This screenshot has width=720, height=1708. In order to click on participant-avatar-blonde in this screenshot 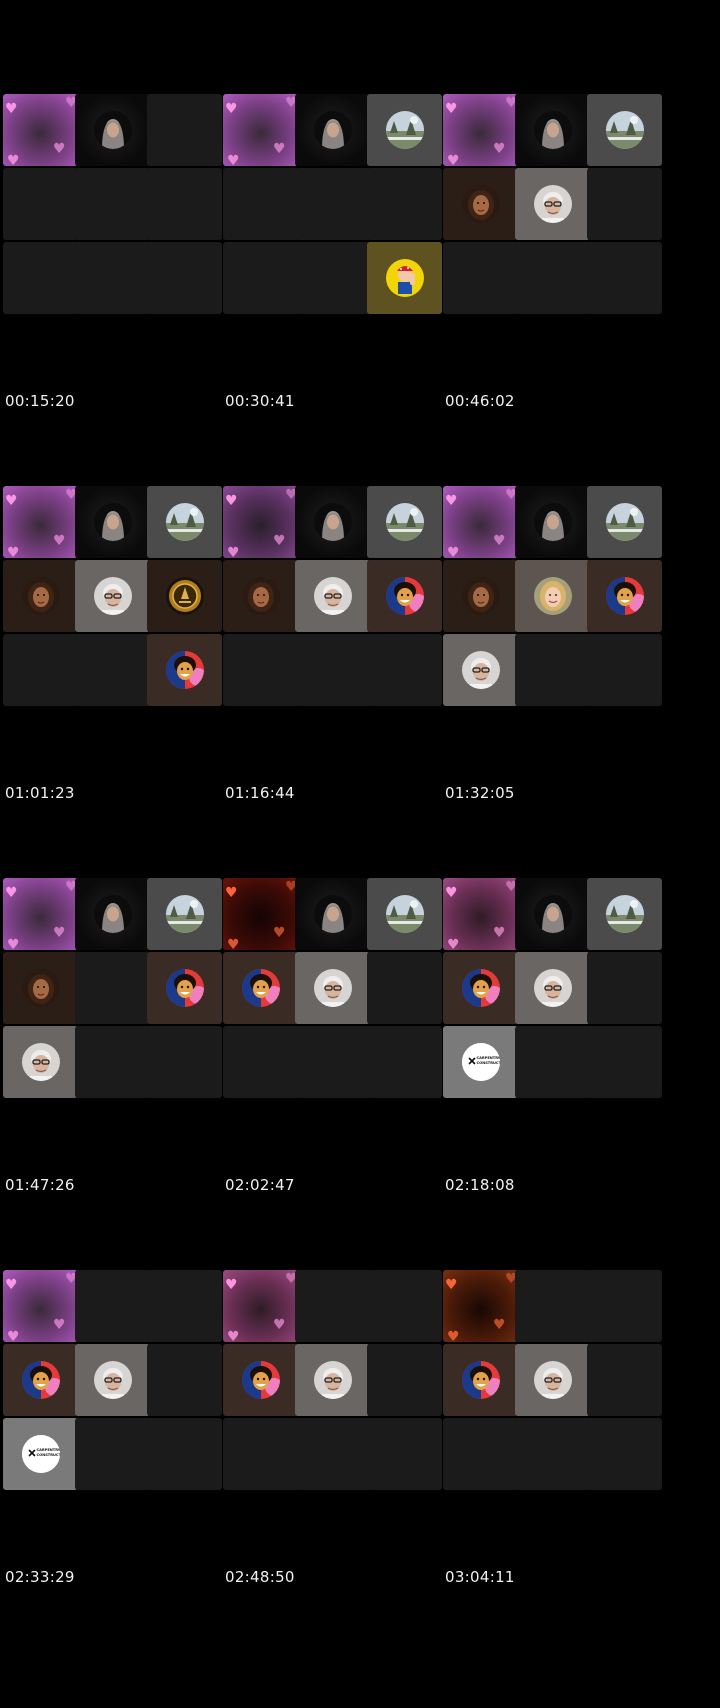, I will do `click(552, 596)`.